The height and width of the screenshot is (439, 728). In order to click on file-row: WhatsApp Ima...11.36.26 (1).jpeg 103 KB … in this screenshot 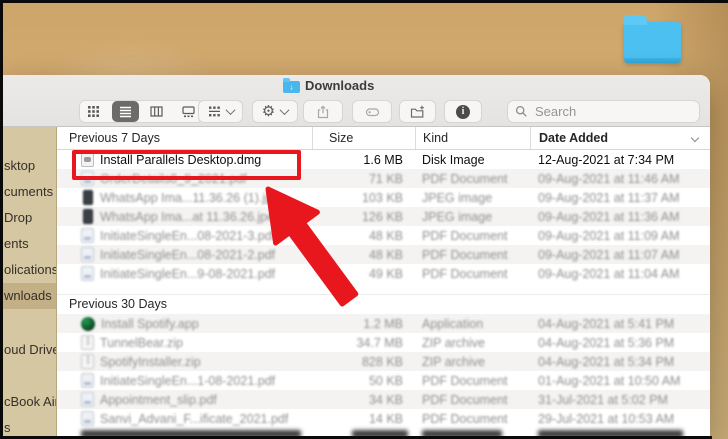, I will do `click(383, 197)`.